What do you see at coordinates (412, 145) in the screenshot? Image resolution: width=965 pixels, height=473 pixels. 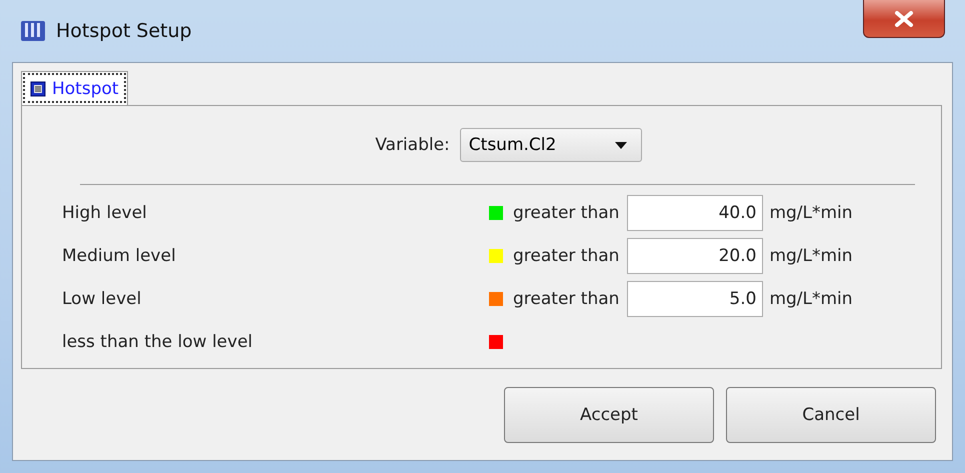 I see `variable-label: Variable:` at bounding box center [412, 145].